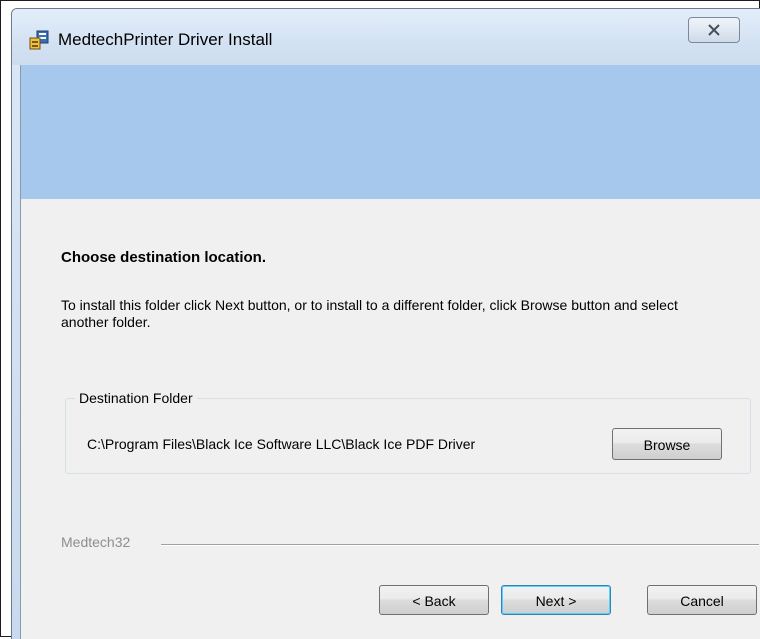 The image size is (760, 639). What do you see at coordinates (164, 257) in the screenshot?
I see `page-title: Choose destination location.` at bounding box center [164, 257].